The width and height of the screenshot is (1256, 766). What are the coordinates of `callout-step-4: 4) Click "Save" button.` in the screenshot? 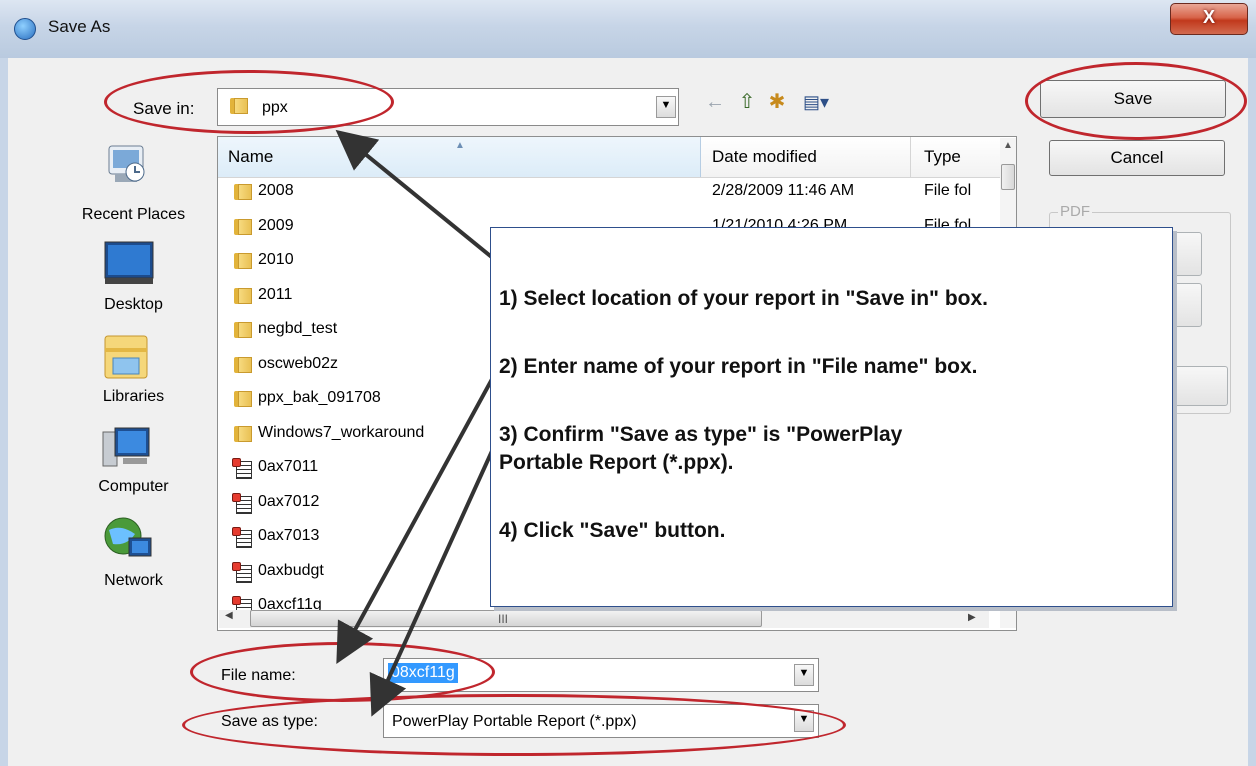 It's located at (612, 530).